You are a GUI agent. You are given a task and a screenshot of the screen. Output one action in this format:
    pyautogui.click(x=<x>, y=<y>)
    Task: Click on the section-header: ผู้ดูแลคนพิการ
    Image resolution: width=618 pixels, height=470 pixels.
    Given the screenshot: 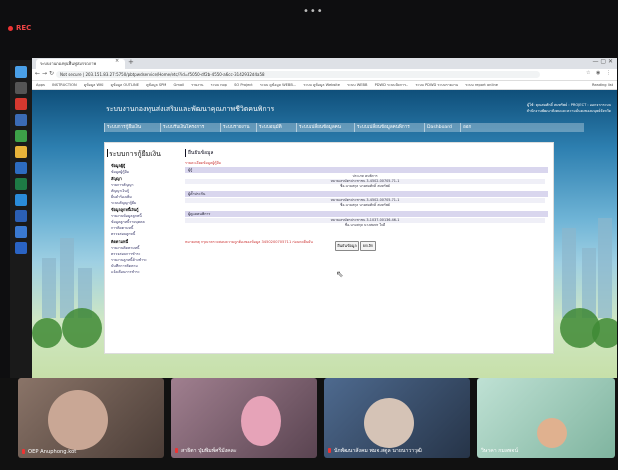 What is the action you would take?
    pyautogui.click(x=366, y=214)
    